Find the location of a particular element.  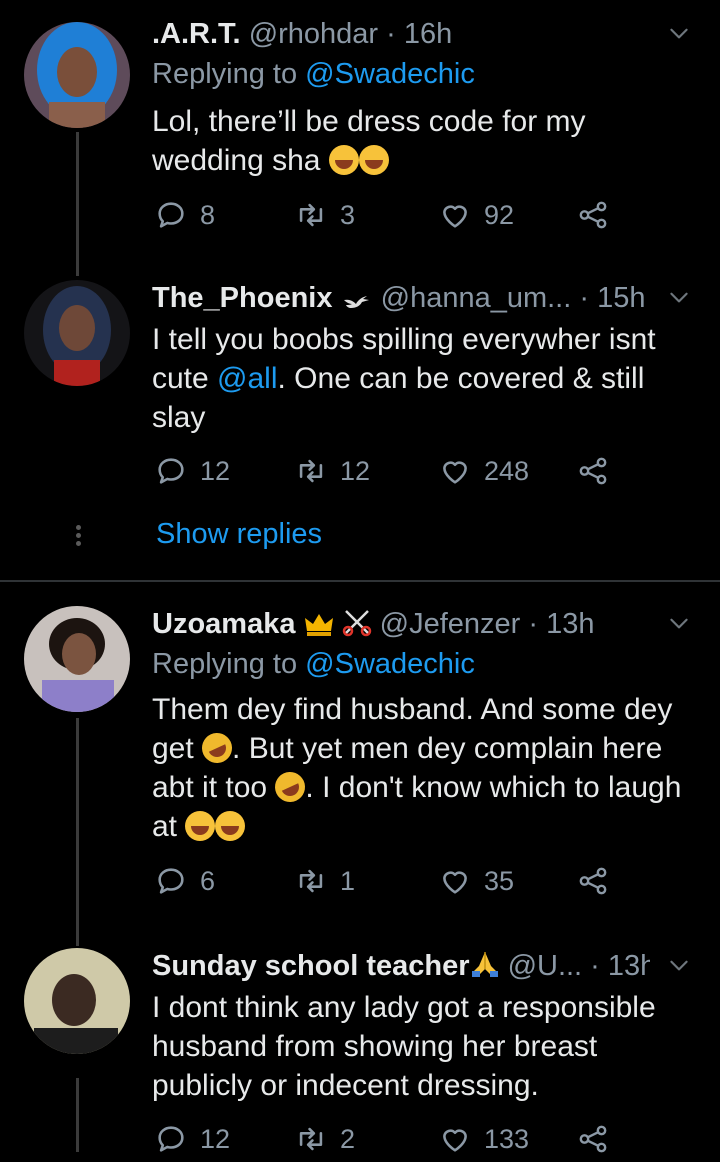

tweet-text-line: publicly or indecent dressing. is located at coordinates (345, 1085).